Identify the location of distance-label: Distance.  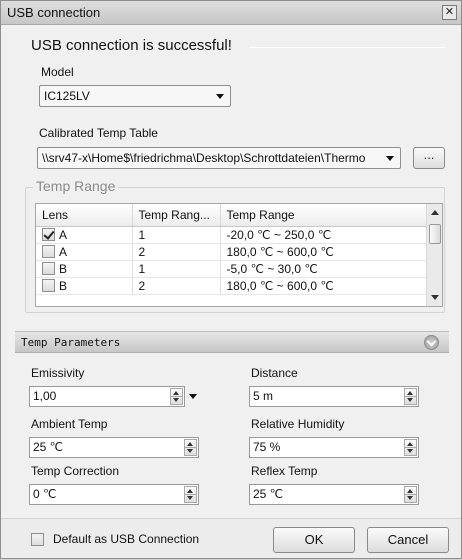
(274, 373).